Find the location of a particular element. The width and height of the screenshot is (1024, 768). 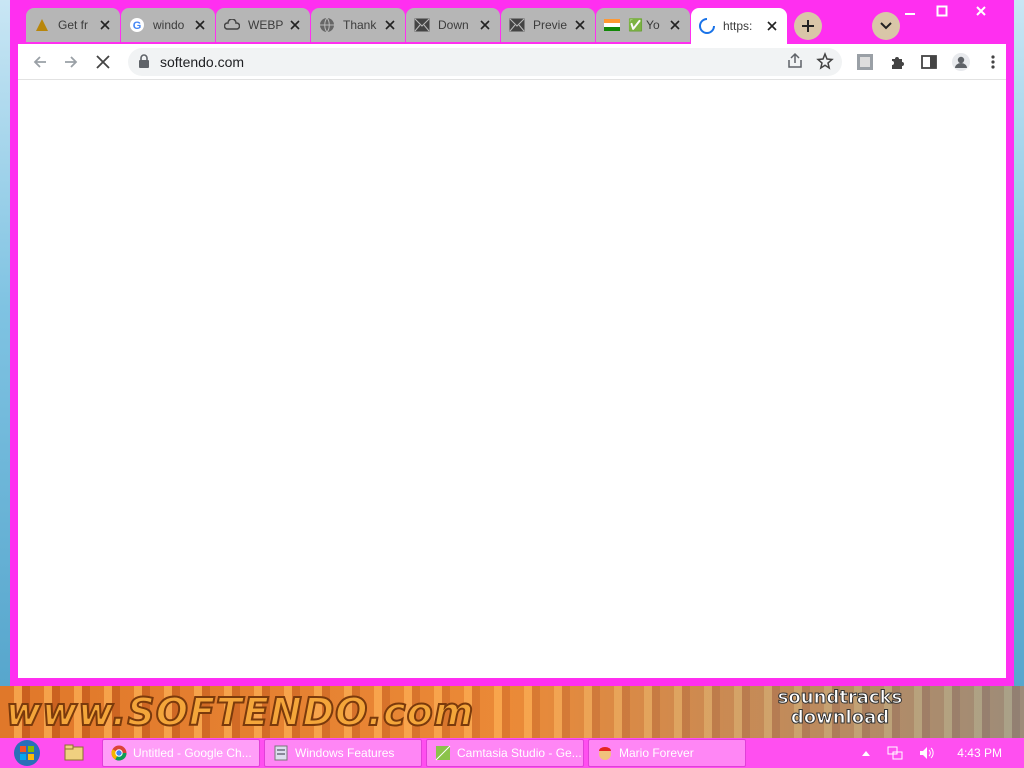

camtasia-icon is located at coordinates (443, 753).